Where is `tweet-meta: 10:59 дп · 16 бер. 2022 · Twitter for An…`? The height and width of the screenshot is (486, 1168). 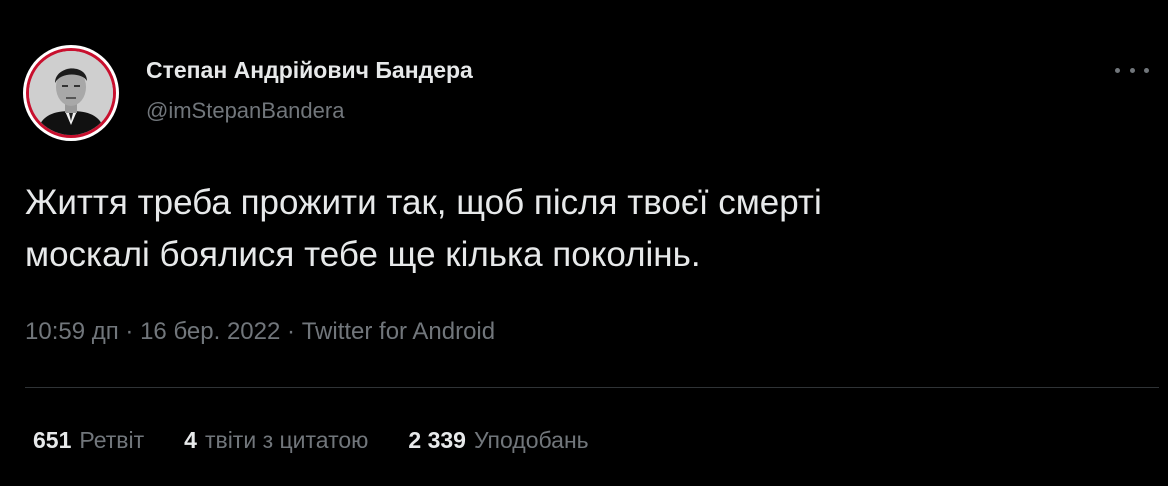
tweet-meta: 10:59 дп · 16 бер. 2022 · Twitter for An… is located at coordinates (260, 332).